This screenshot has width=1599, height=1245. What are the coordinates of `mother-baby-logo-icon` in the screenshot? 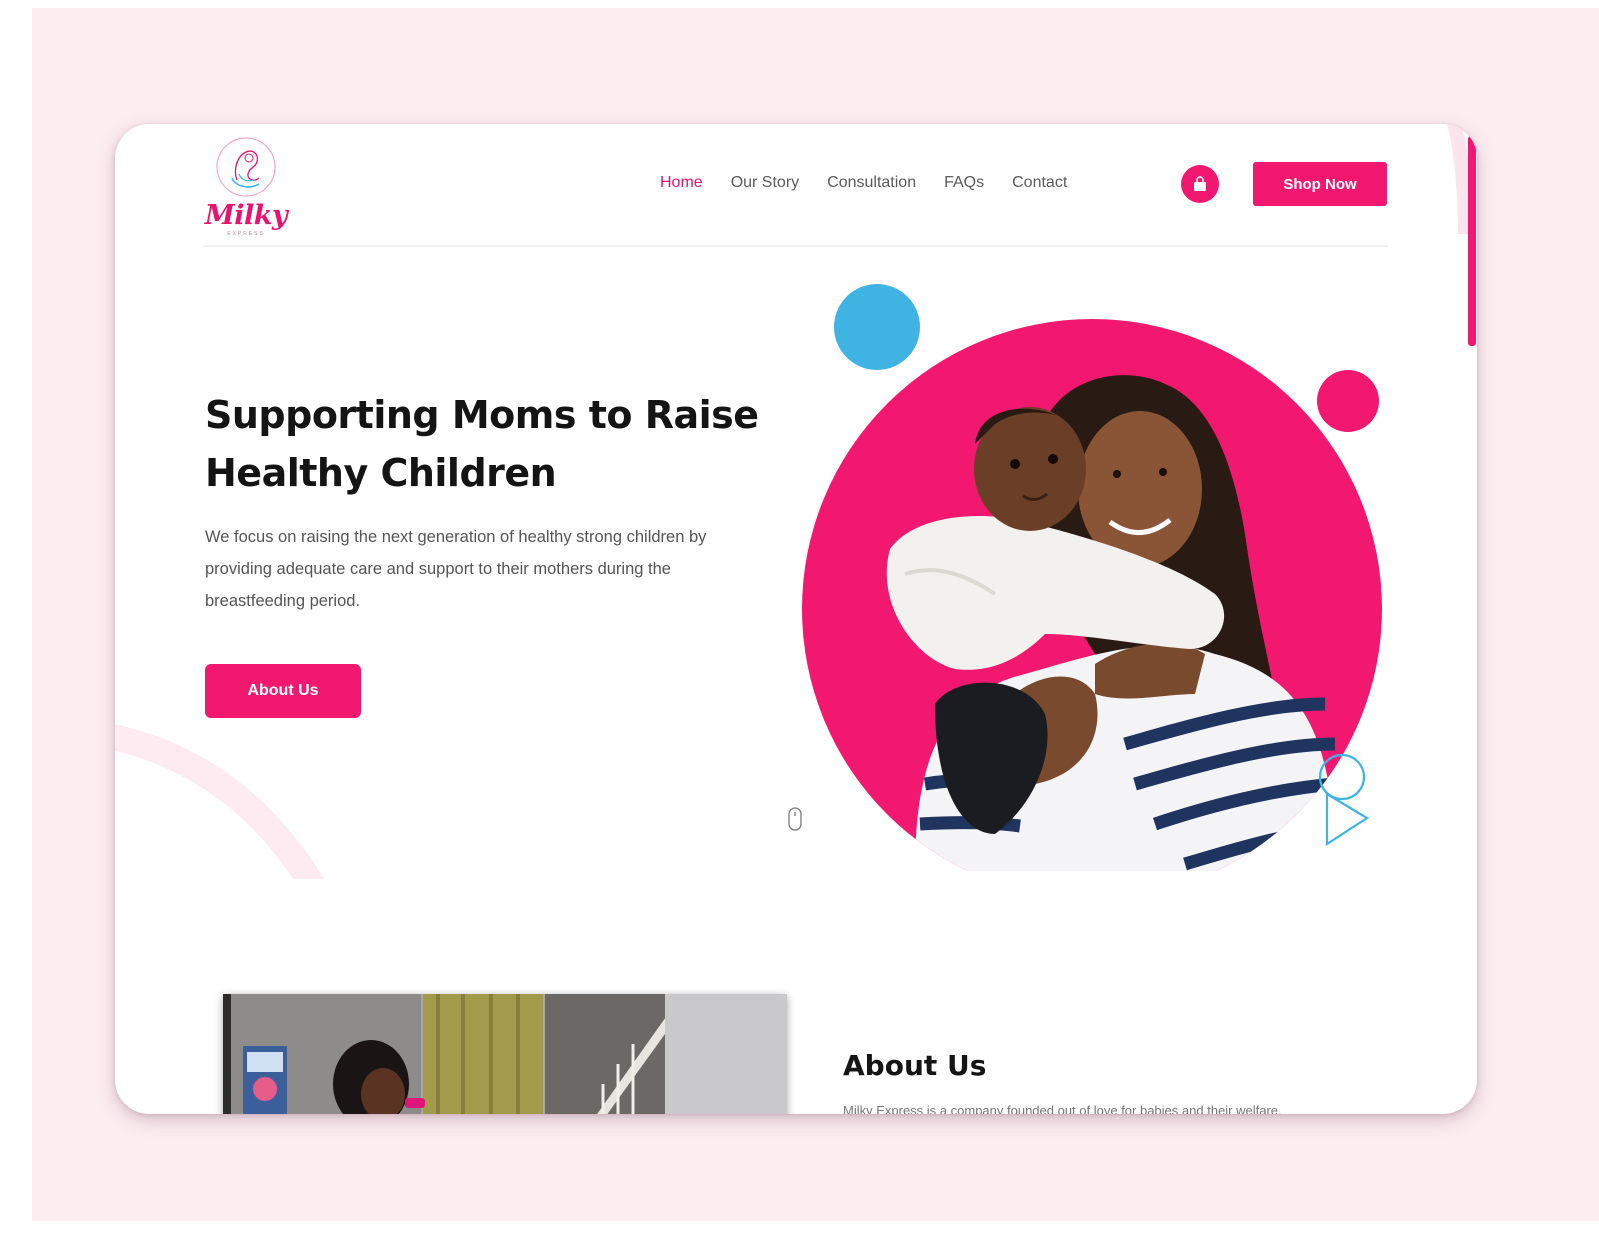 It's located at (246, 167).